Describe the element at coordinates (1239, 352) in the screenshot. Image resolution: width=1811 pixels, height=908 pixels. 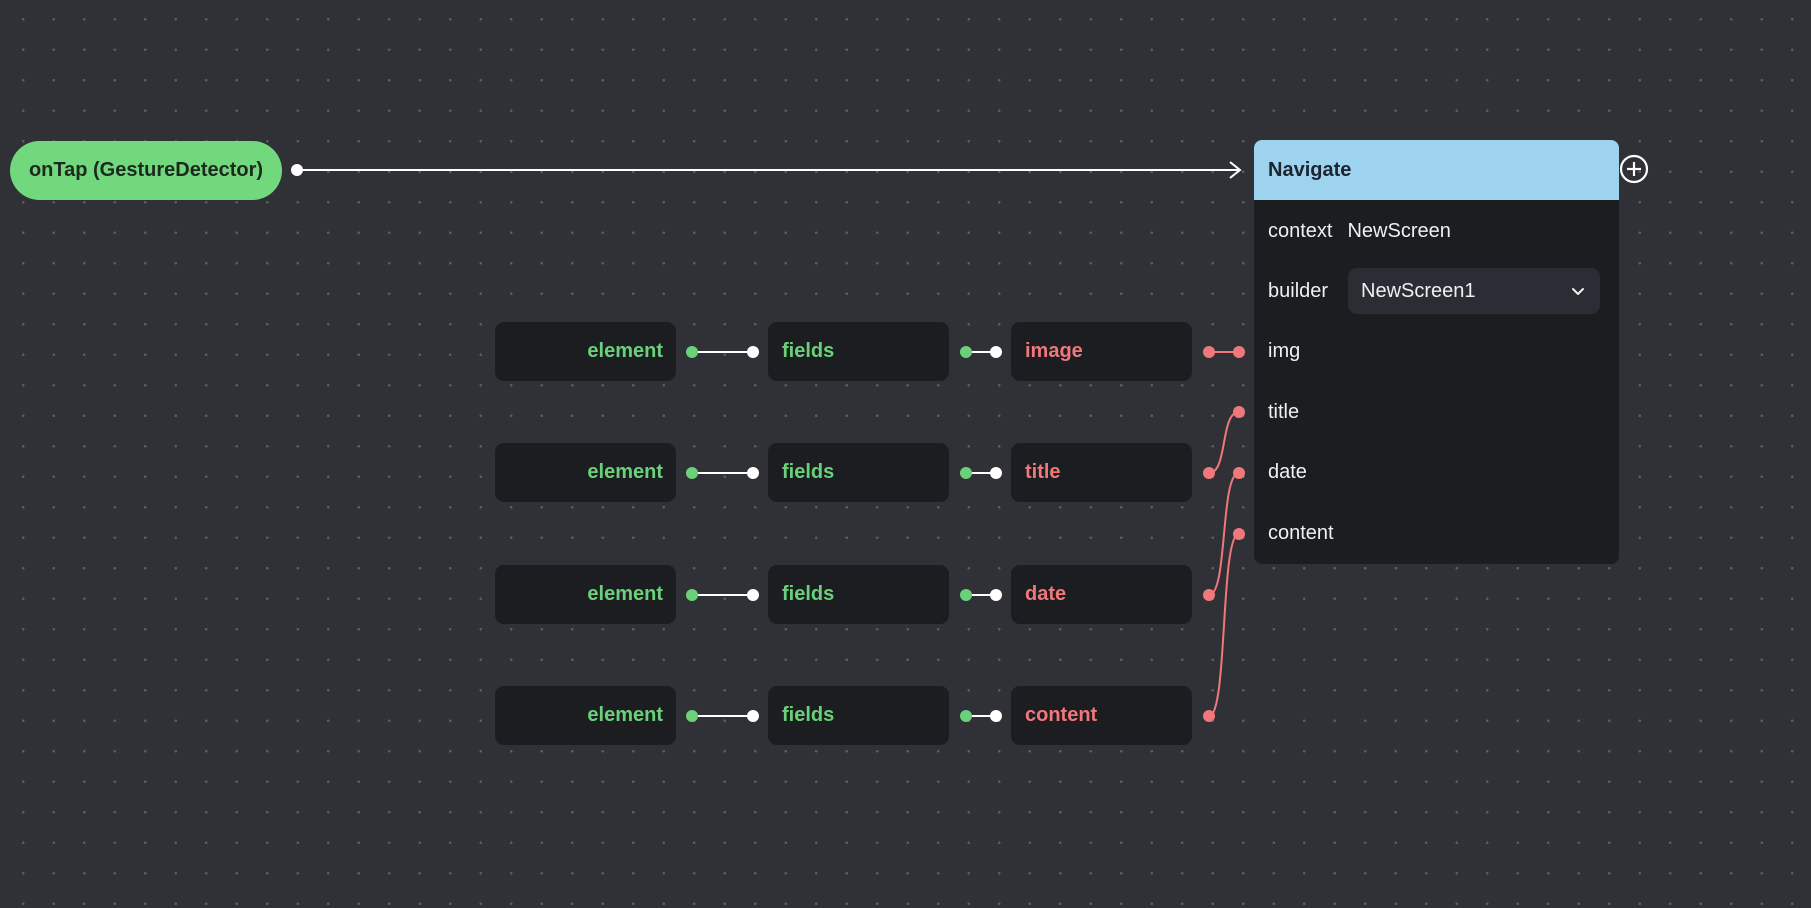
I see `port-img-in` at that location.